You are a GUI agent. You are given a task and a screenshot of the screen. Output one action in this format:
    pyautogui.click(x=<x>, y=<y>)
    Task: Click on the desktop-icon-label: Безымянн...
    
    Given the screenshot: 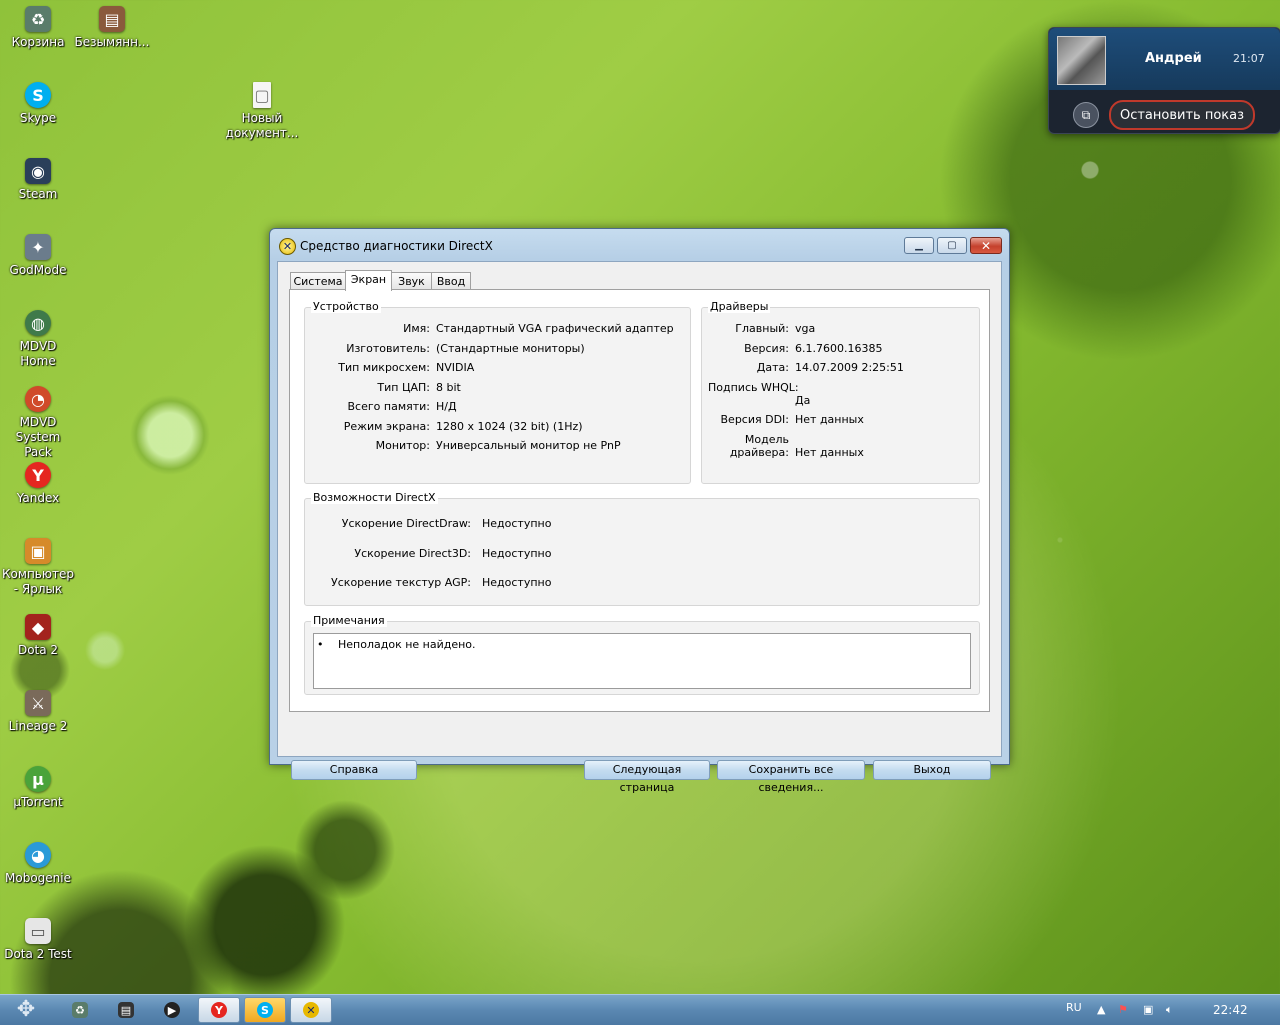 What is the action you would take?
    pyautogui.click(x=112, y=42)
    